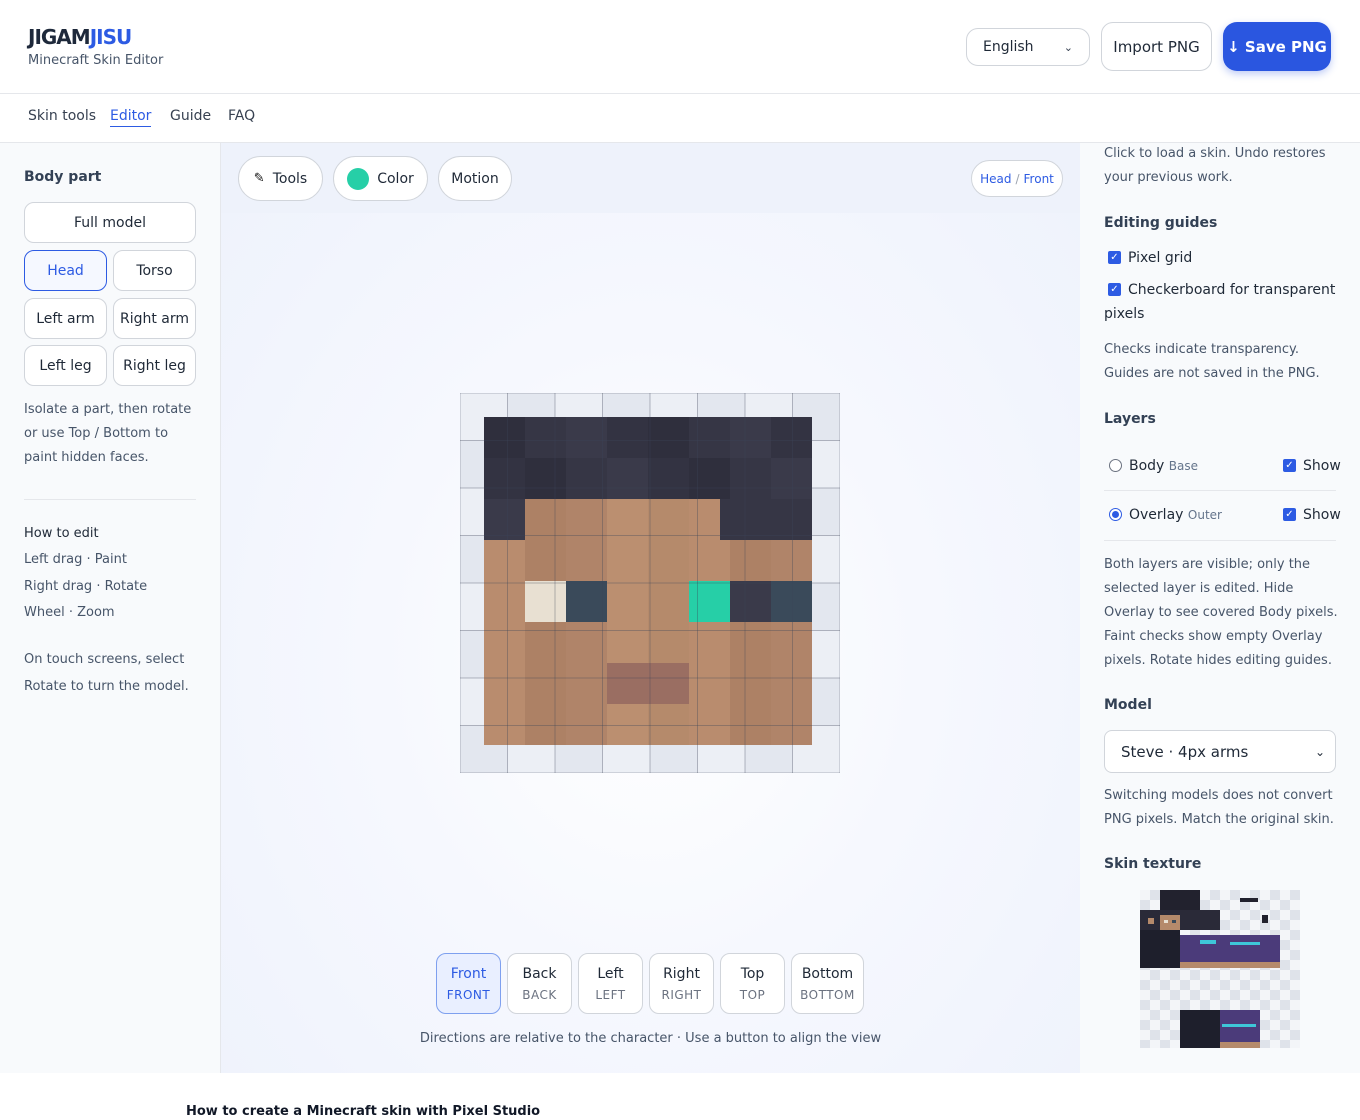  I want to click on current-face-indicator: Head / Front, so click(1017, 178).